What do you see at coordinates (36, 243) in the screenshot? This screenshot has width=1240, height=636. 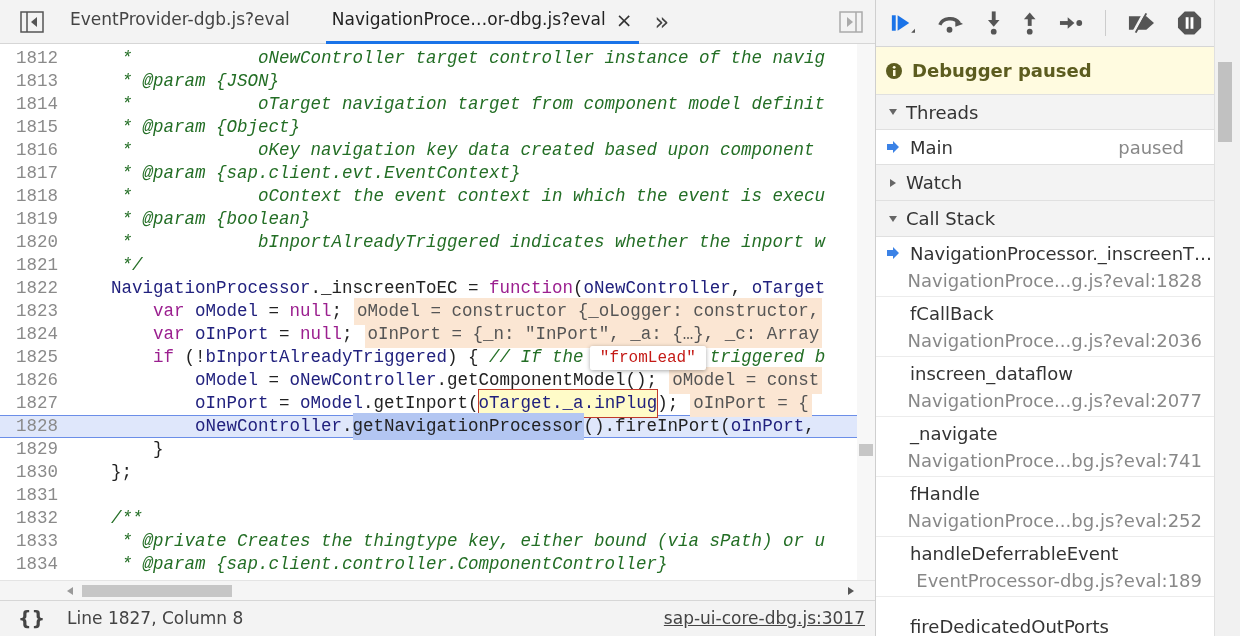 I see `line-number: 1820` at bounding box center [36, 243].